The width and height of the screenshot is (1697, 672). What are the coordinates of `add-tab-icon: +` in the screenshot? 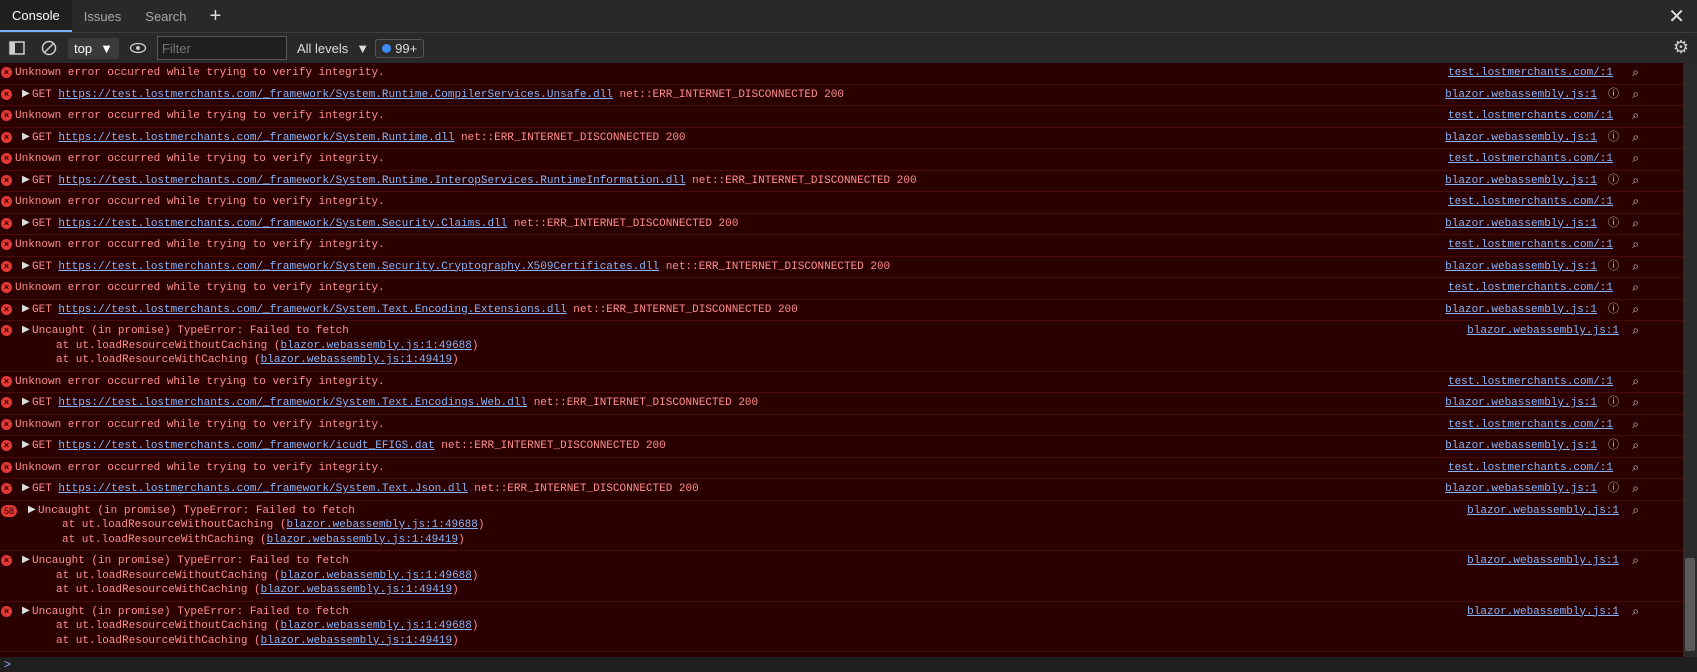 It's located at (215, 16).